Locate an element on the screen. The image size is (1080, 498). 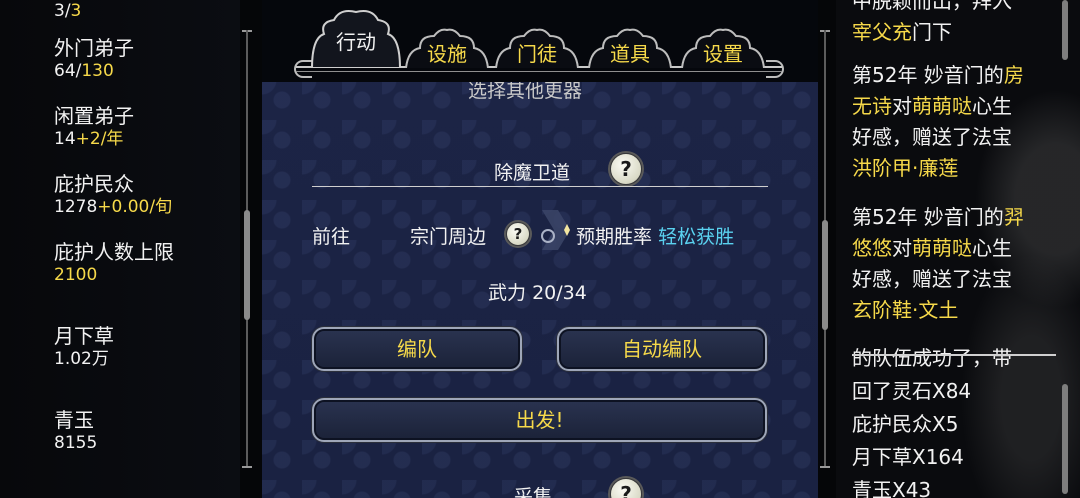
resource-item-protected-people: 庇护民众 1278+0.00/旬 is located at coordinates (113, 195).